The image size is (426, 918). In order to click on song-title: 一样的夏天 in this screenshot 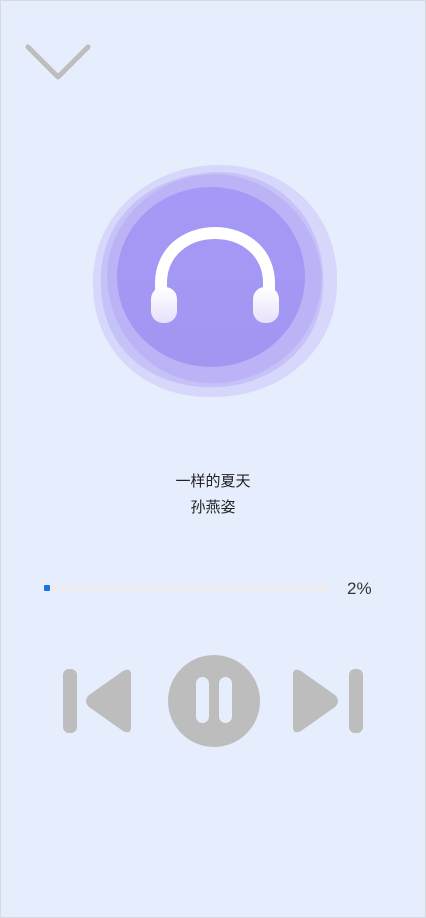, I will do `click(213, 481)`.